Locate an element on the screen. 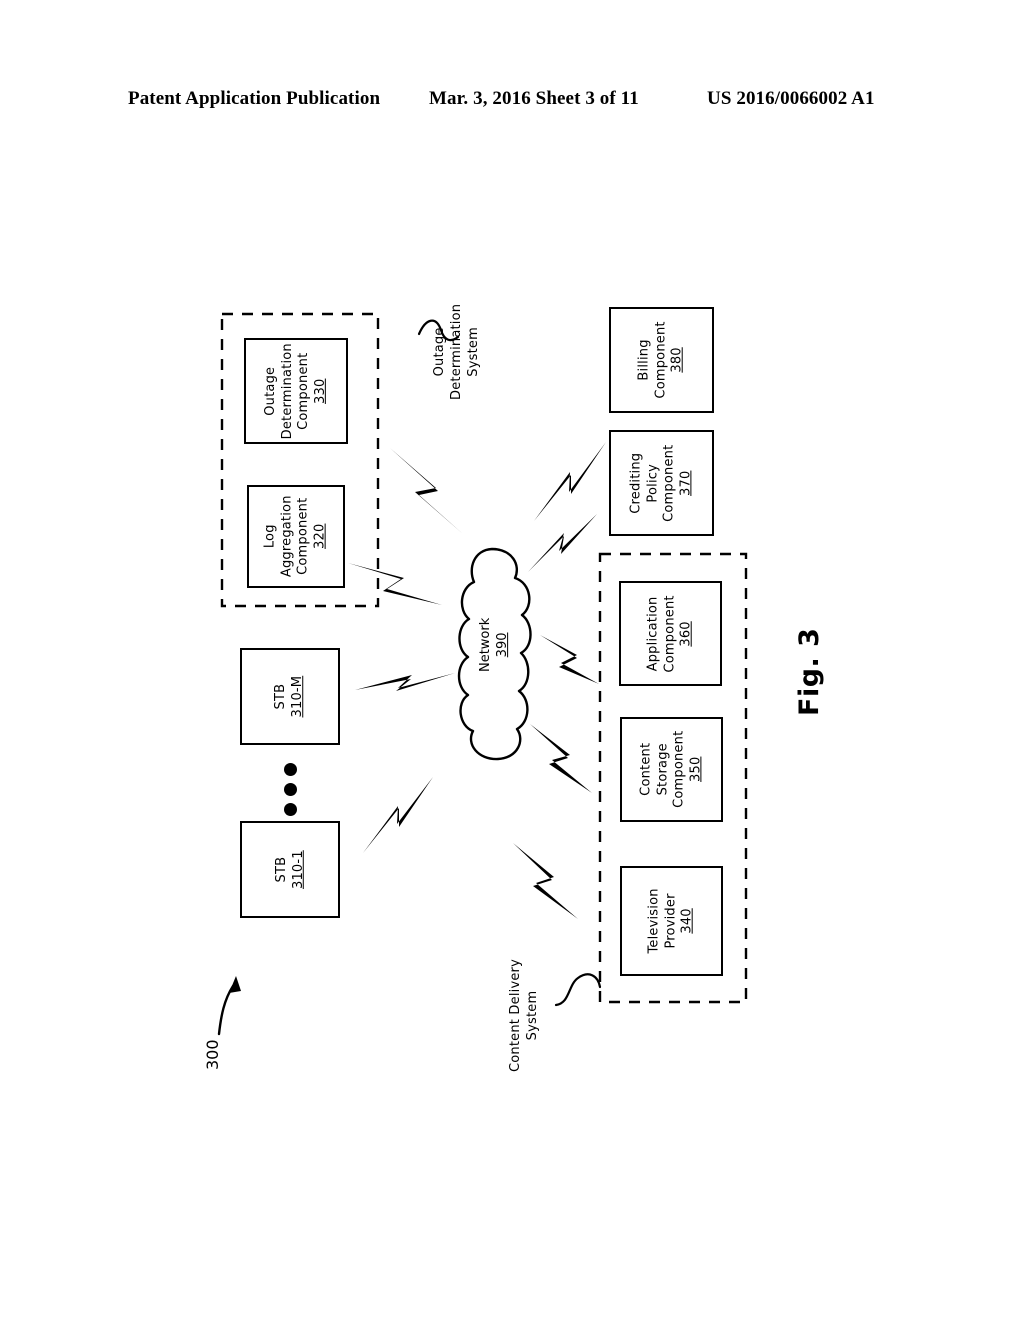 The width and height of the screenshot is (1024, 1320). node-television-provider: Television Provider 340 is located at coordinates (671, 921).